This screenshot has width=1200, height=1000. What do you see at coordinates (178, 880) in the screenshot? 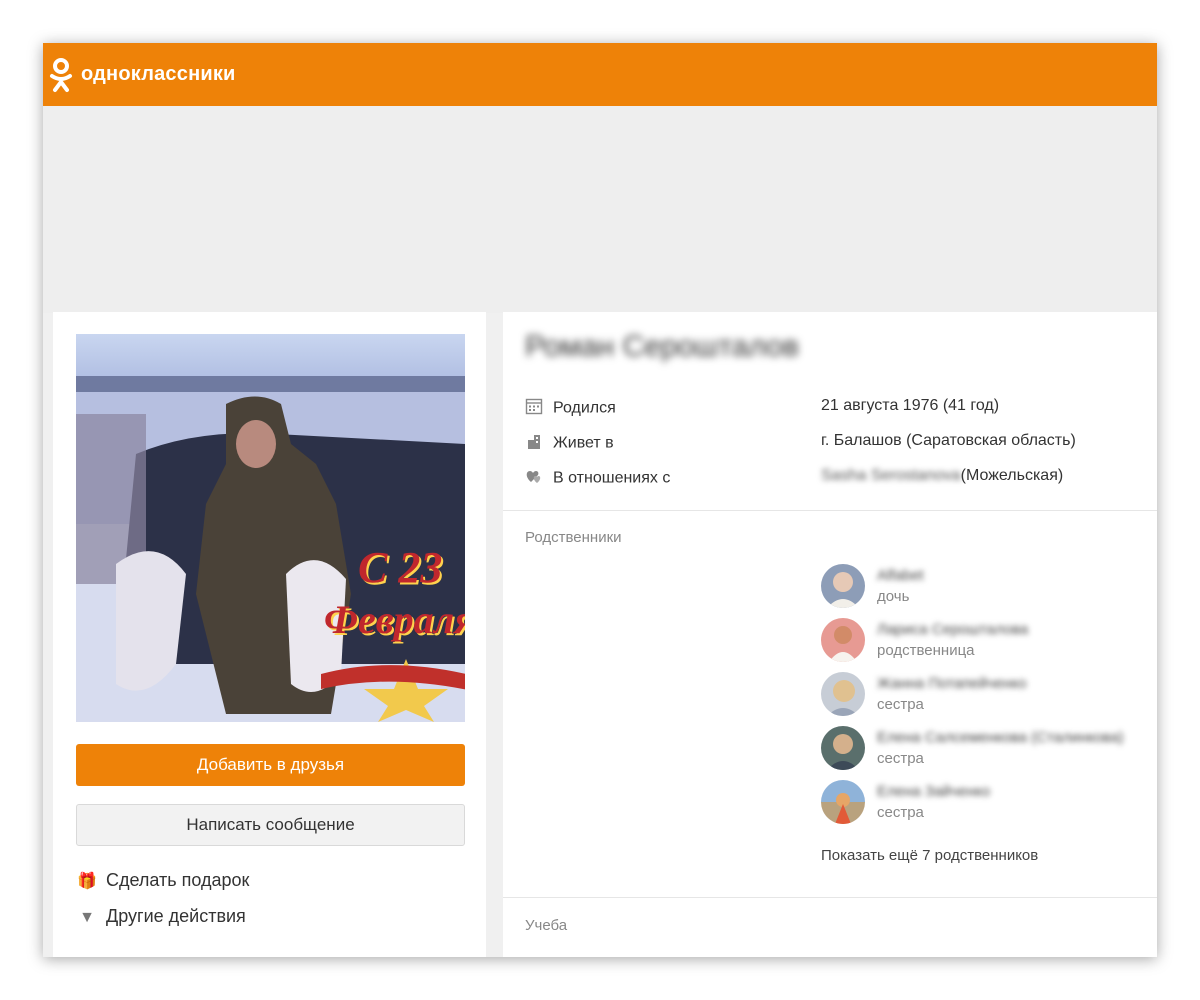
I see `make-gift-label: Сделать подарок` at bounding box center [178, 880].